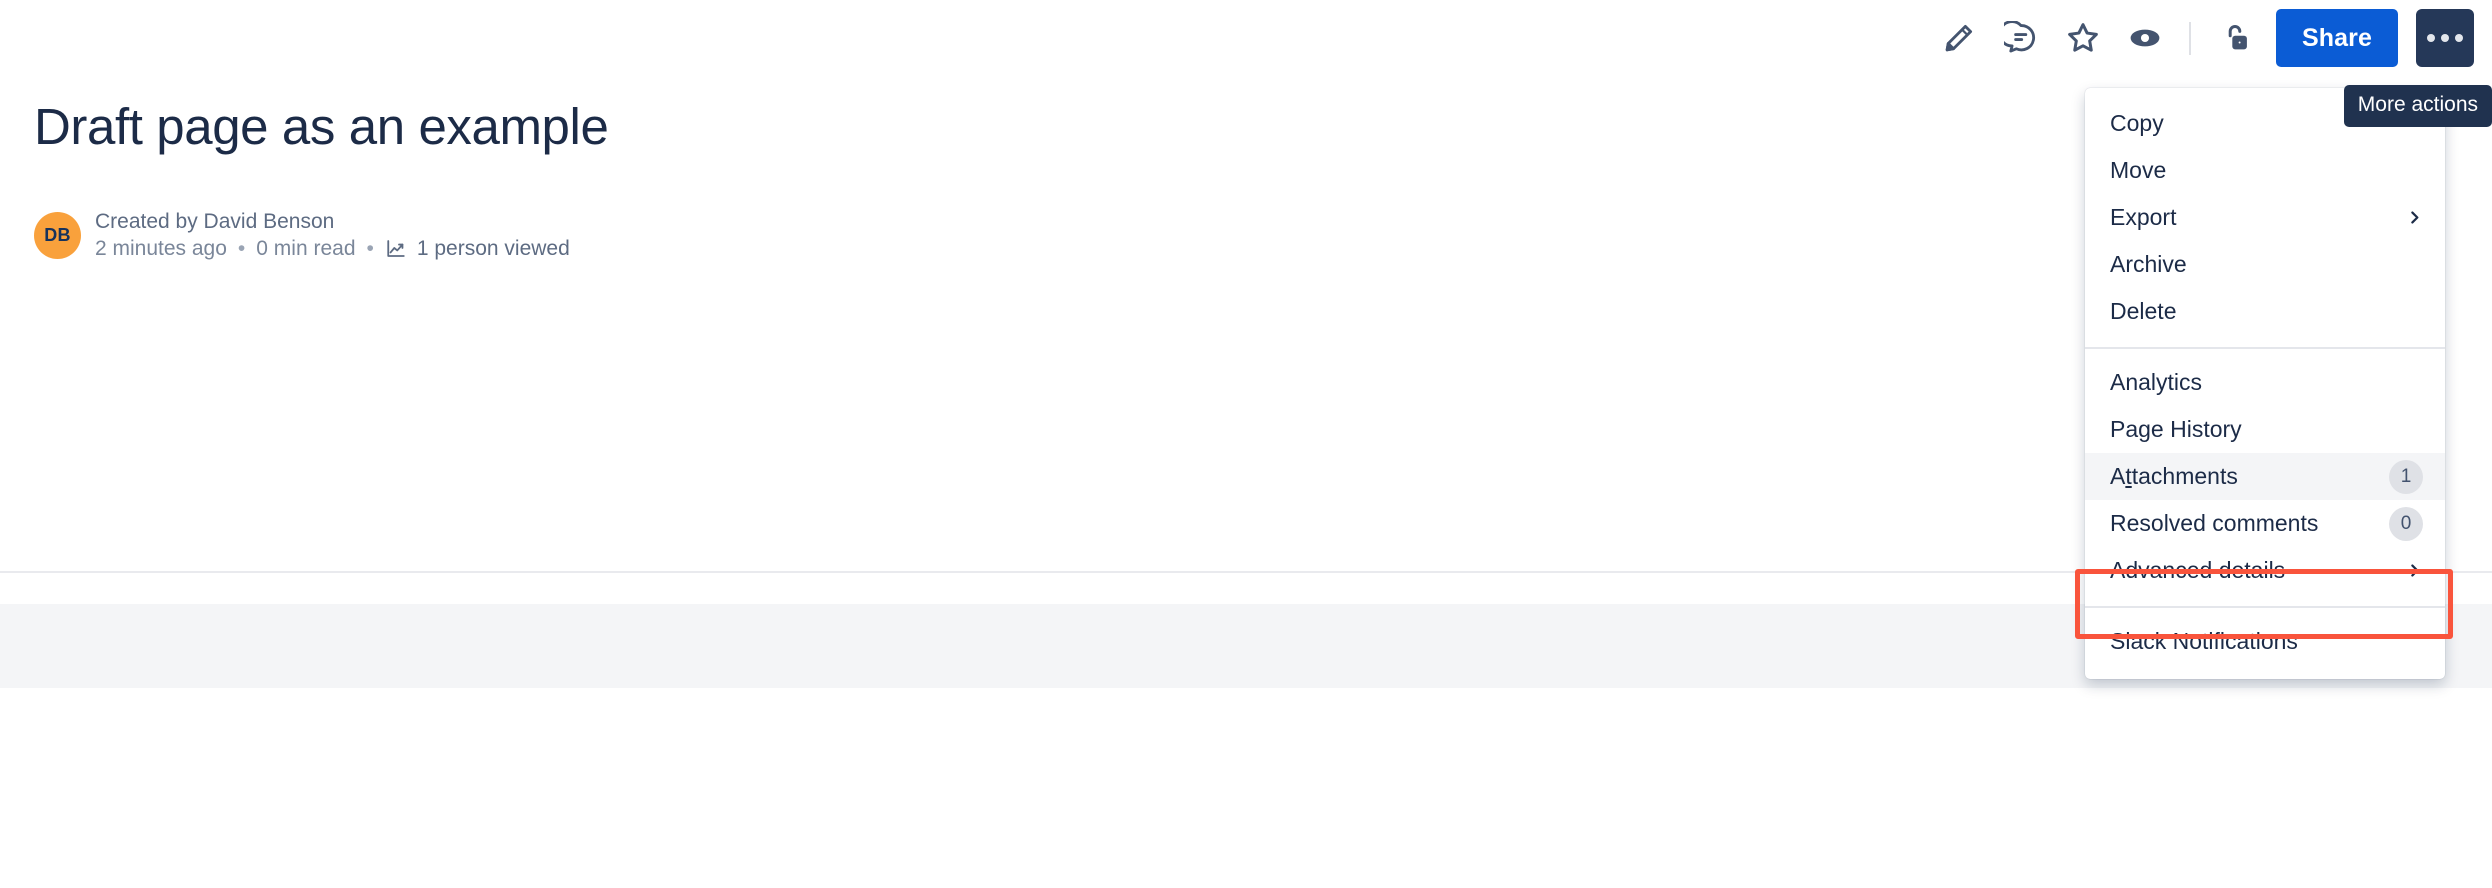 This screenshot has height=888, width=2492. Describe the element at coordinates (2265, 217) in the screenshot. I see `menu-item-export: Export` at that location.